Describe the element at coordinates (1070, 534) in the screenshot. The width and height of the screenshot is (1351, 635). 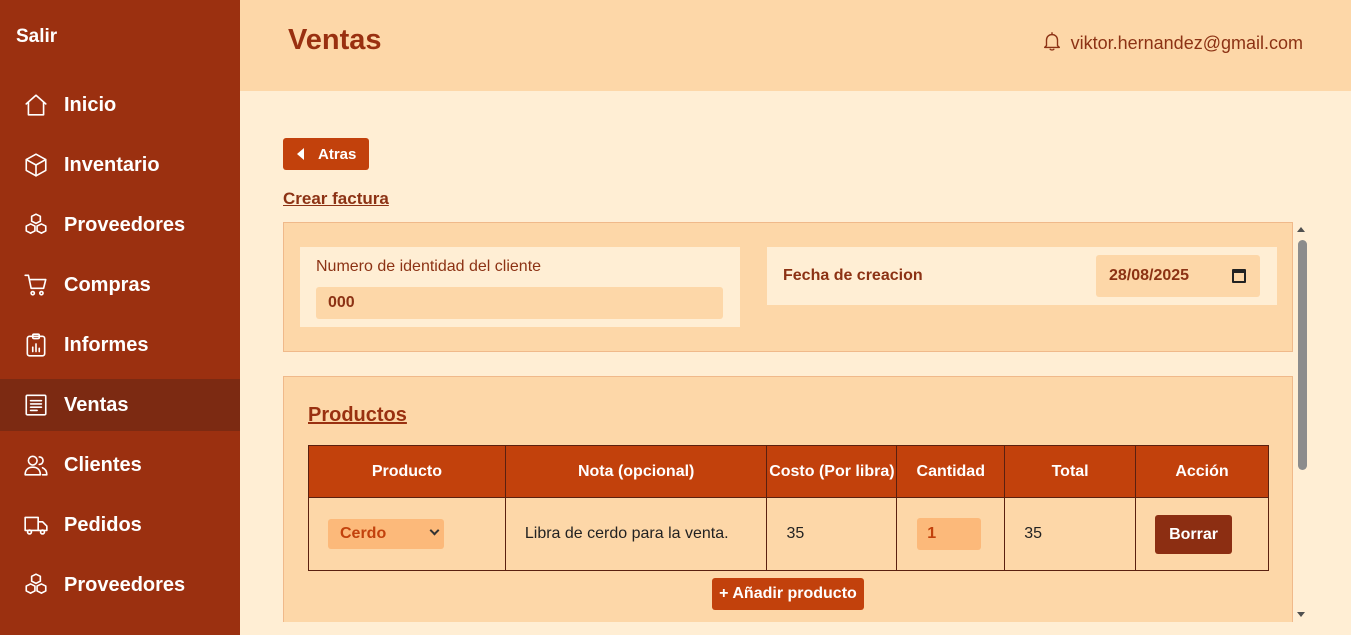
I see `total-cell: 35` at that location.